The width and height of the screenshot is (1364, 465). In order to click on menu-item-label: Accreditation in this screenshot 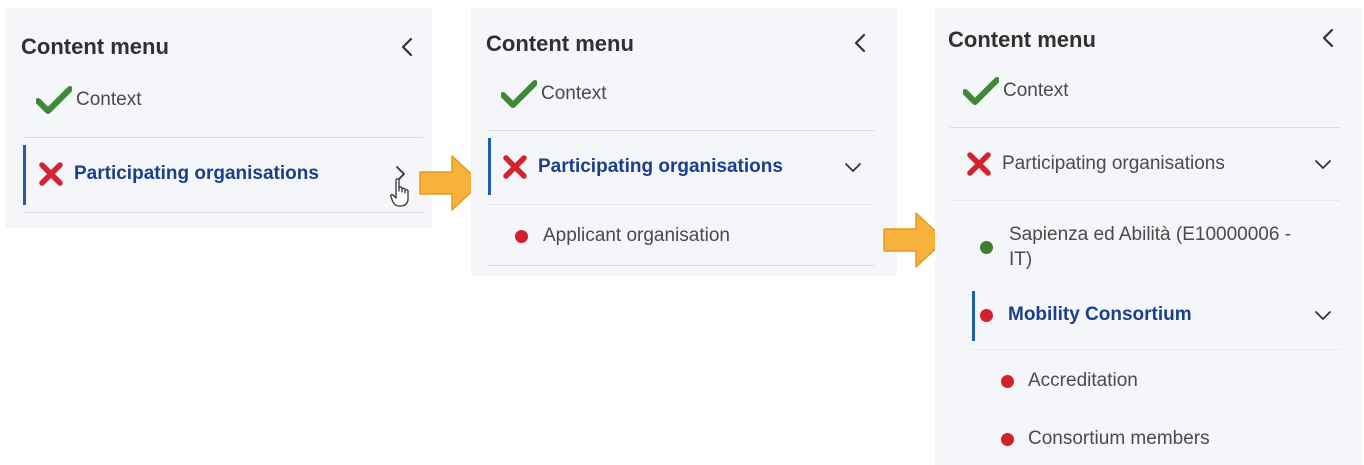, I will do `click(1083, 380)`.